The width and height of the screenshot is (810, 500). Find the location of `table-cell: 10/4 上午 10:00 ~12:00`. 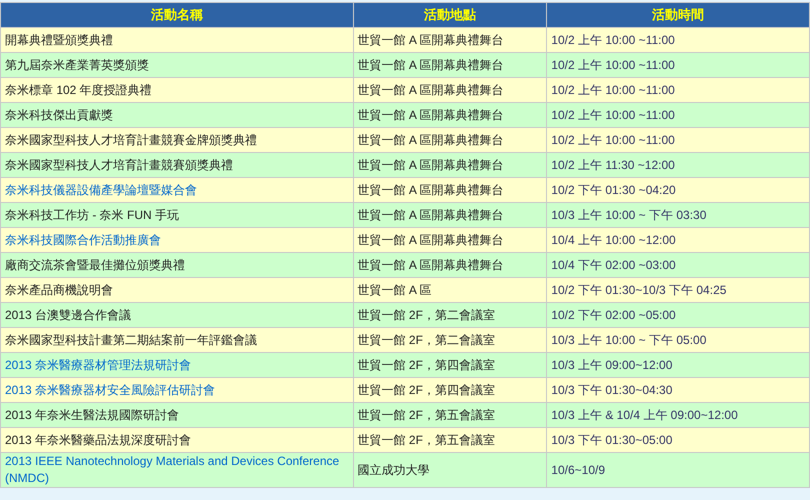

table-cell: 10/4 上午 10:00 ~12:00 is located at coordinates (678, 240).